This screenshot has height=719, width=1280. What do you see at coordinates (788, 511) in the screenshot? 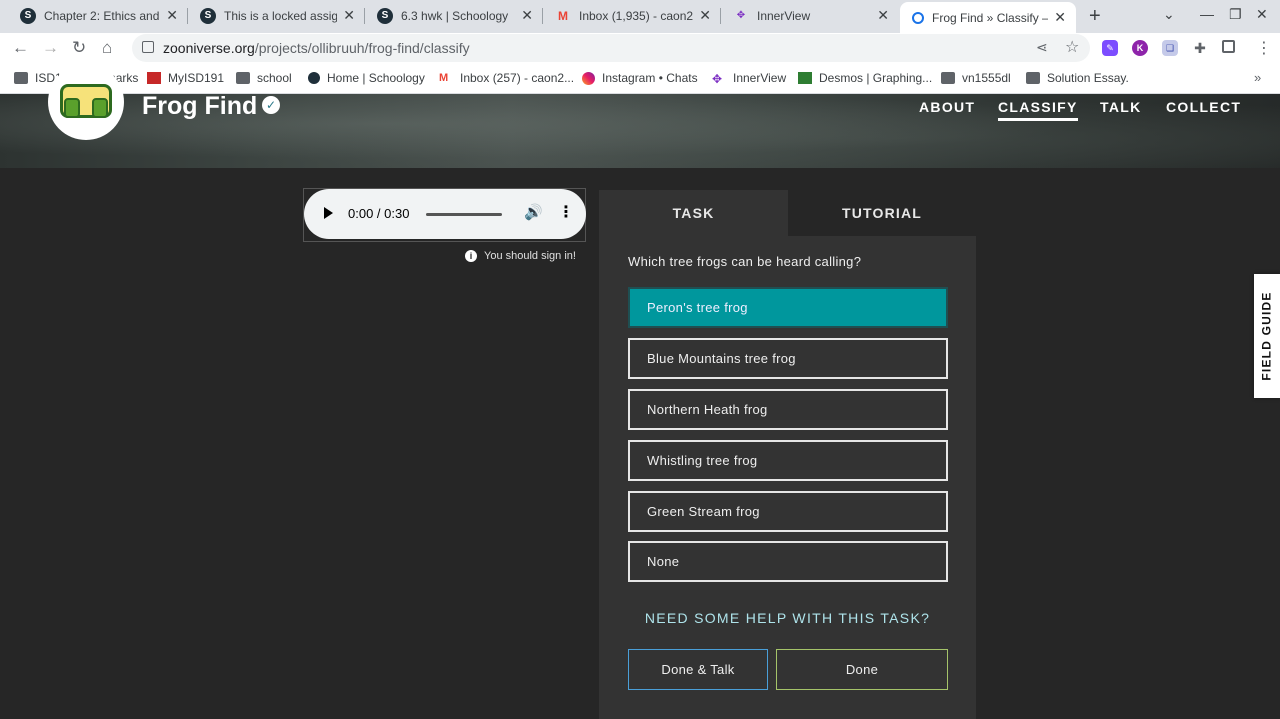
I see `answer-option: Green Stream frog` at bounding box center [788, 511].